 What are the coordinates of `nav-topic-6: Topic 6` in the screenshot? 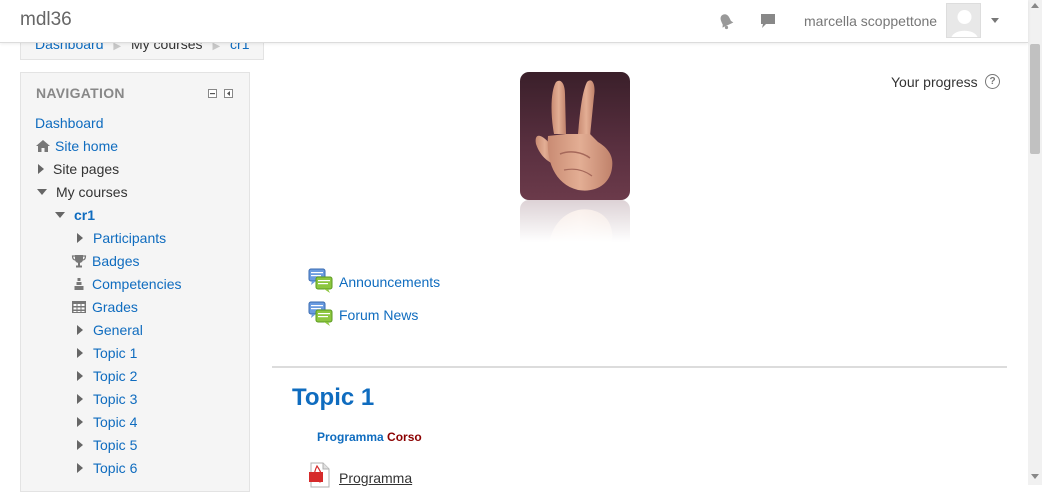 It's located at (107, 468).